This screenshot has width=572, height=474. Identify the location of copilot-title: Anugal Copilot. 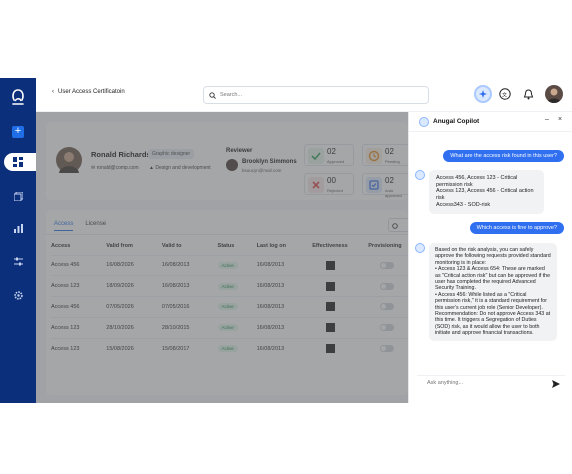
(456, 121).